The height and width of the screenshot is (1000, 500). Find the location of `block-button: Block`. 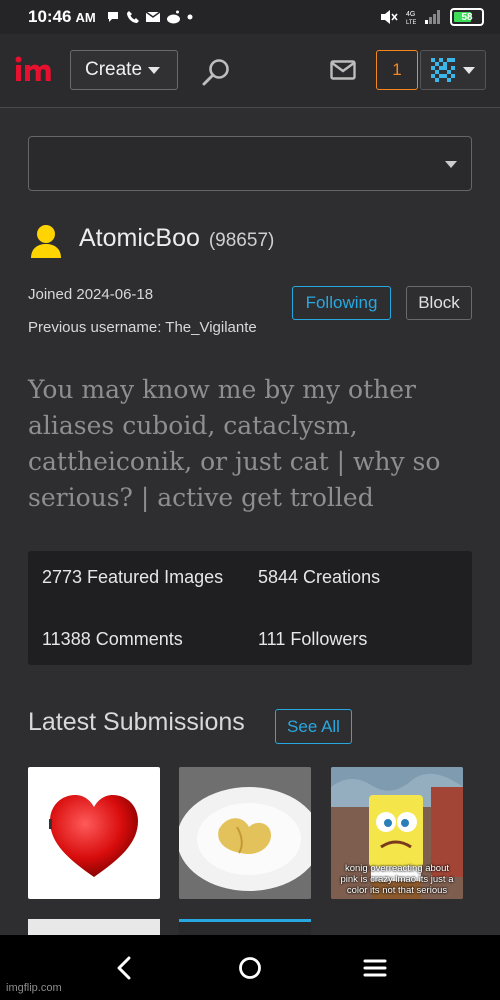

block-button: Block is located at coordinates (439, 303).